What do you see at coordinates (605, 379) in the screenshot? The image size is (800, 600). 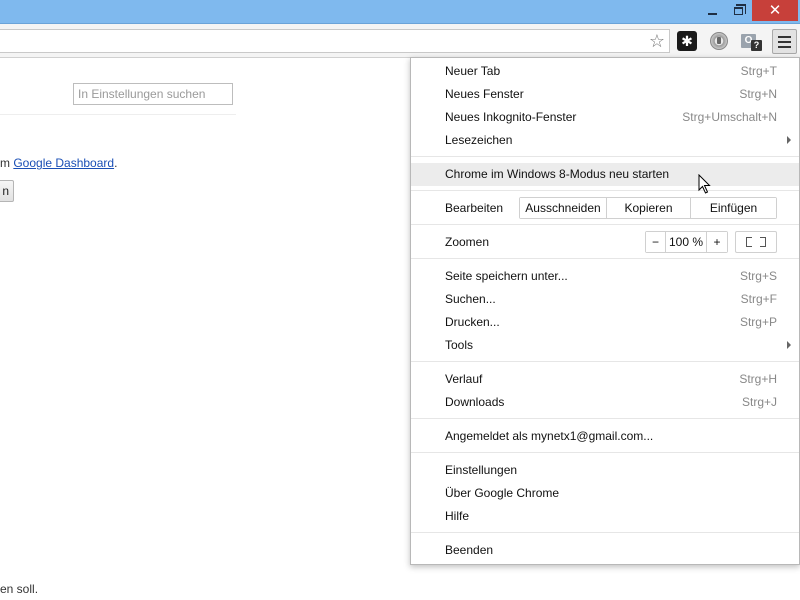 I see `menu-item-history: Verlauf Strg+H` at bounding box center [605, 379].